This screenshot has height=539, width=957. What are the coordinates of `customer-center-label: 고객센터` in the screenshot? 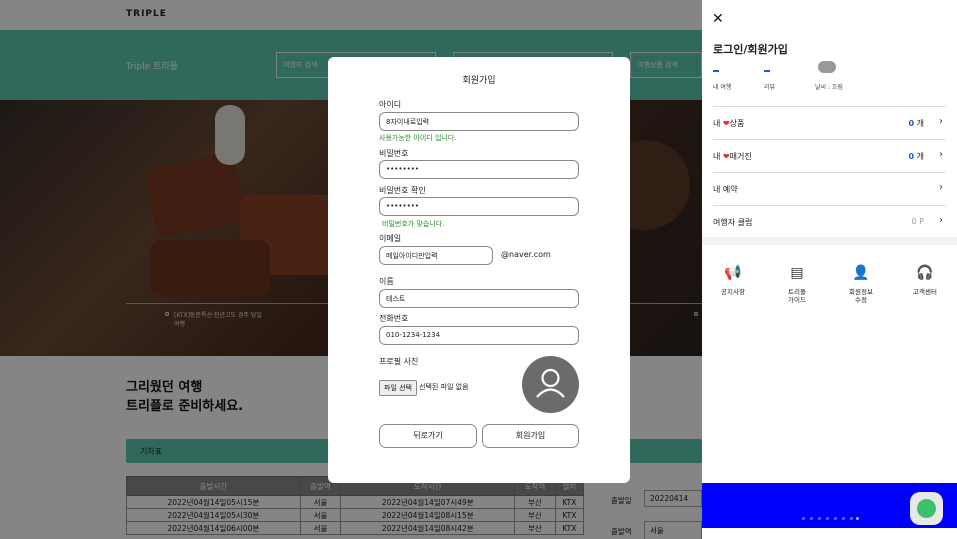 It's located at (925, 292).